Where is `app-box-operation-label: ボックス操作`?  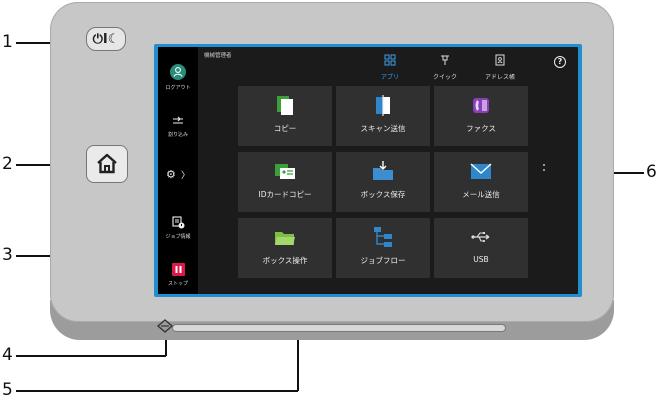 app-box-operation-label: ボックス操作 is located at coordinates (285, 260).